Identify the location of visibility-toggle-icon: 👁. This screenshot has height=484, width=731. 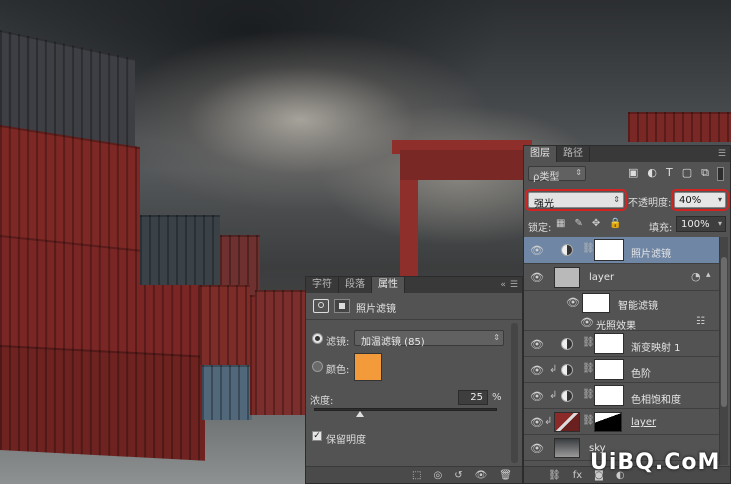
(481, 475).